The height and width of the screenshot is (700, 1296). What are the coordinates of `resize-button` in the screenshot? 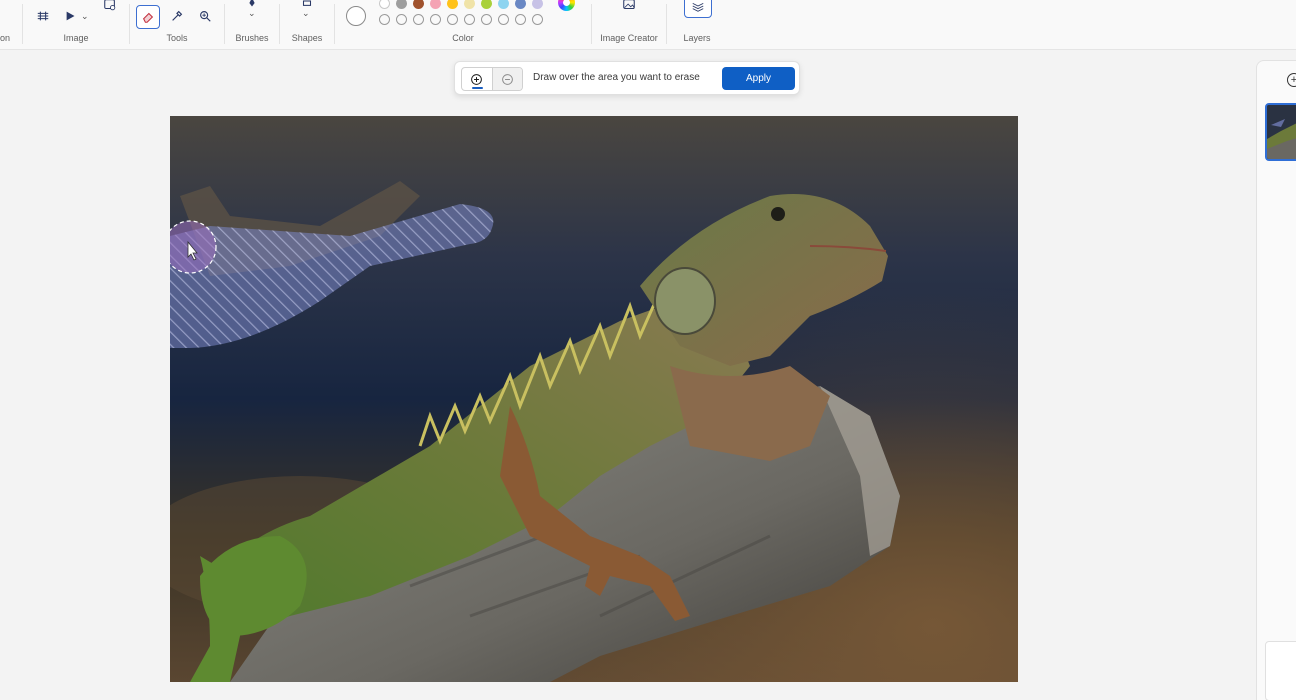 It's located at (43, 16).